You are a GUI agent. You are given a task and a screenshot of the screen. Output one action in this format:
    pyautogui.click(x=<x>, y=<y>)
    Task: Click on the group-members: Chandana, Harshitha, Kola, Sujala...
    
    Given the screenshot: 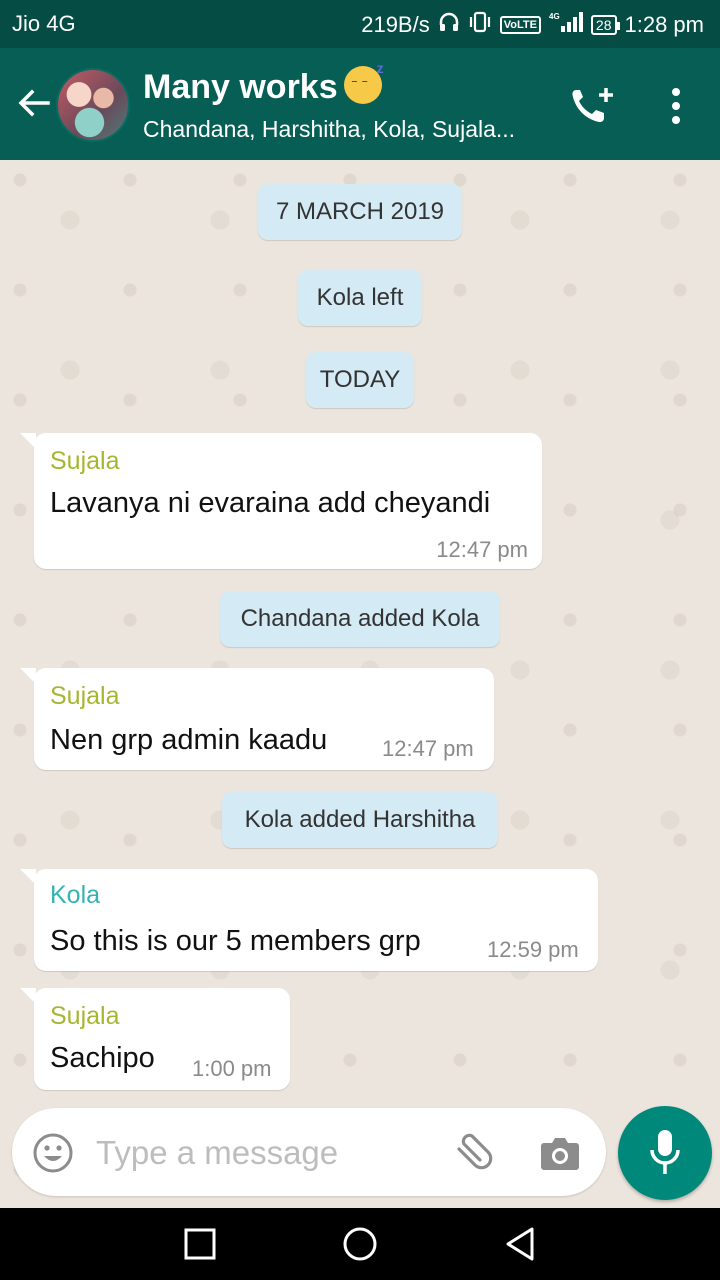 What is the action you would take?
    pyautogui.click(x=329, y=129)
    